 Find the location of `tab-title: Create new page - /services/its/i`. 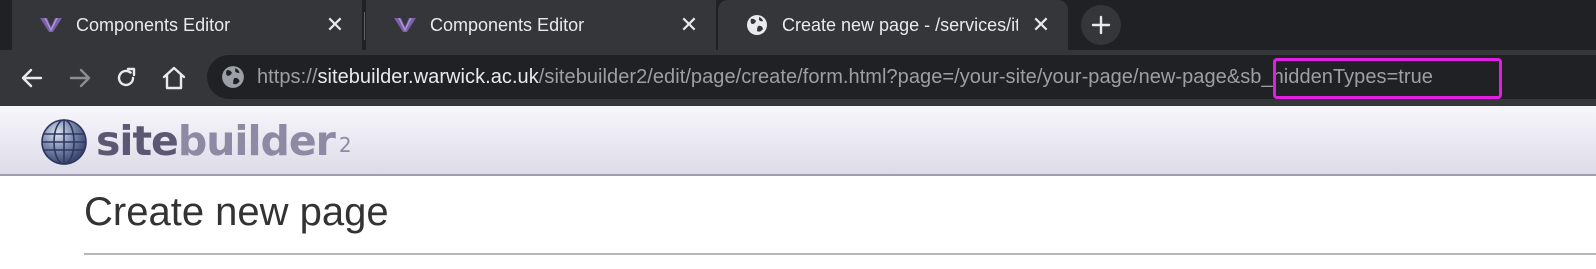

tab-title: Create new page - /services/its/i is located at coordinates (900, 24).